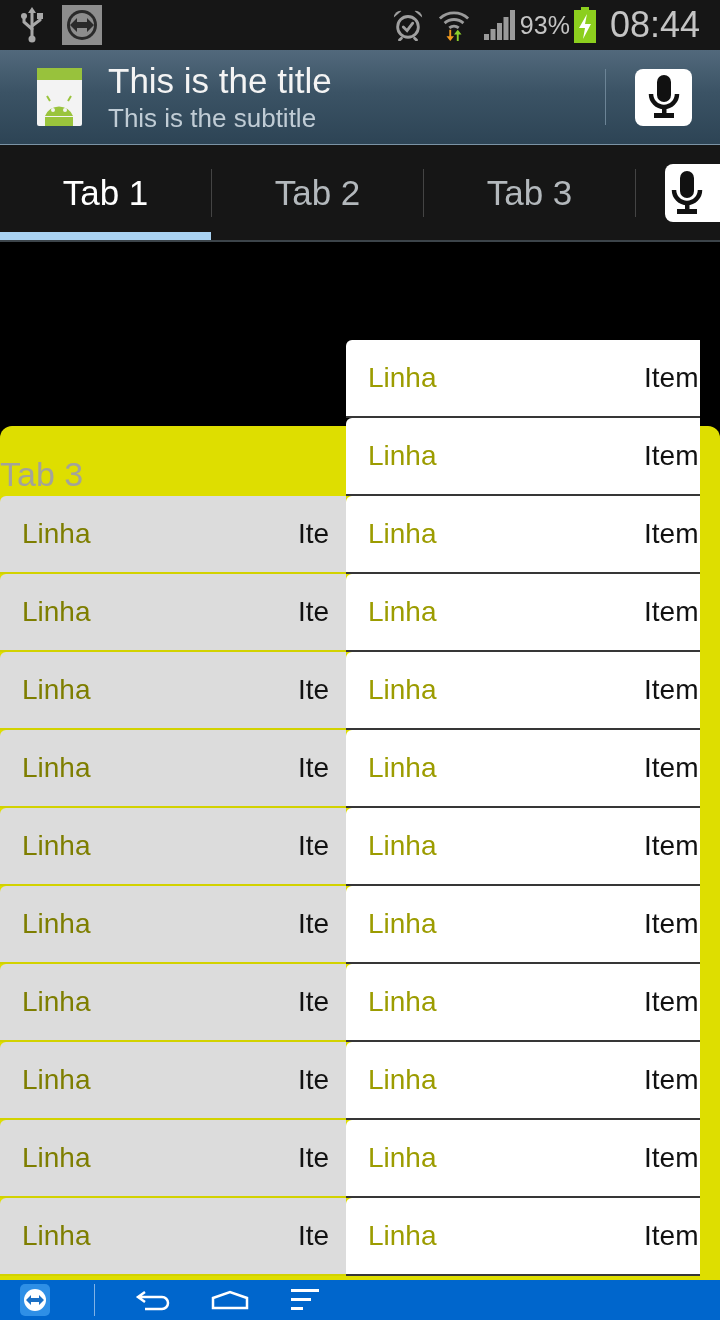 The height and width of the screenshot is (1320, 720). Describe the element at coordinates (42, 474) in the screenshot. I see `panel-label: Tab 3` at that location.